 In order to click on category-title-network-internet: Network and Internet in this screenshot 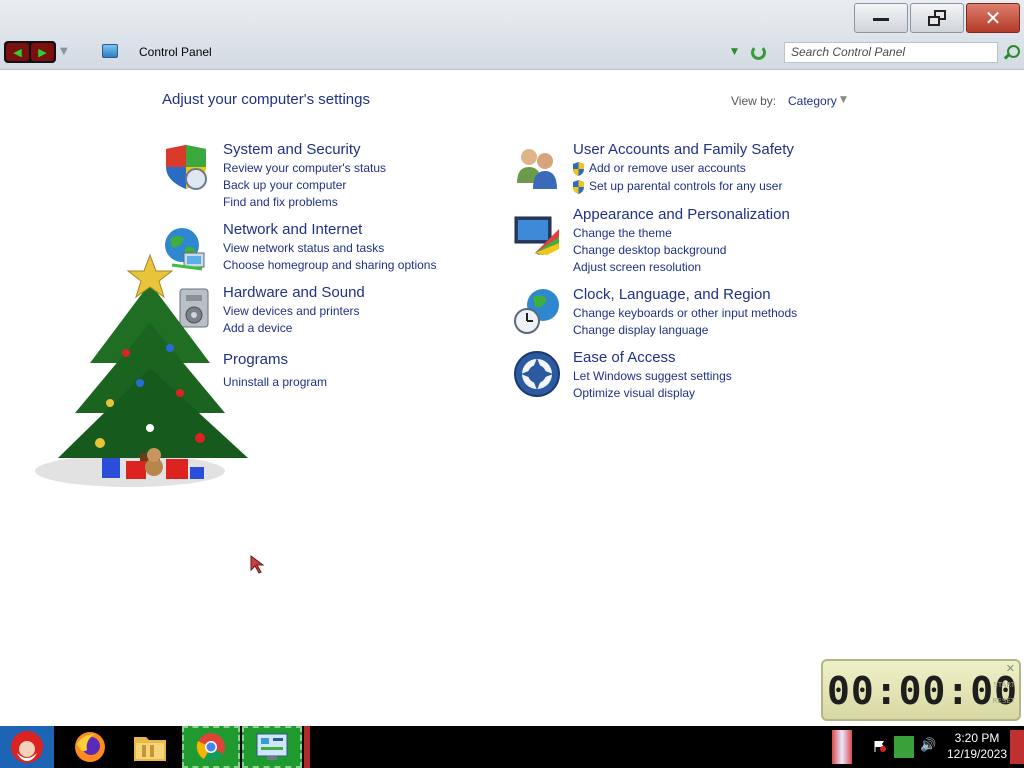, I will do `click(292, 229)`.